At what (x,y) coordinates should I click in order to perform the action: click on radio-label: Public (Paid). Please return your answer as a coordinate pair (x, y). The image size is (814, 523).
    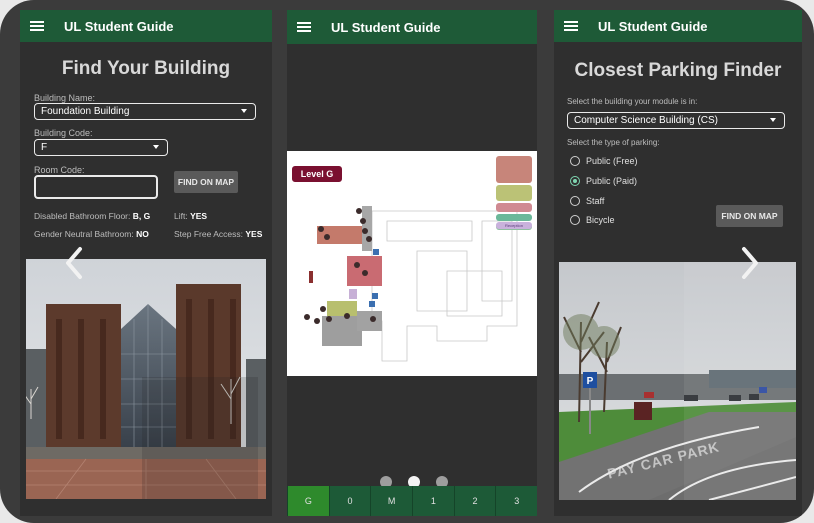
    Looking at the image, I should click on (612, 181).